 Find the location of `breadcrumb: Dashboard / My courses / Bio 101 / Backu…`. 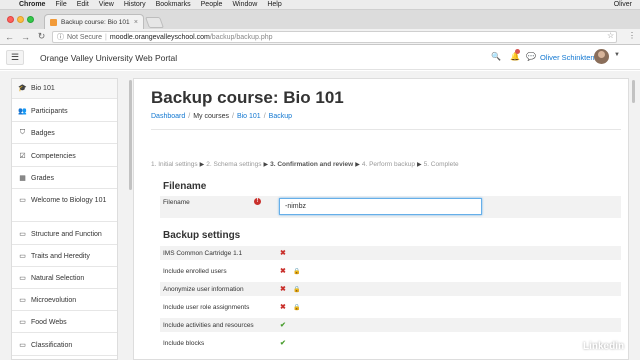

breadcrumb: Dashboard / My courses / Bio 101 / Backu… is located at coordinates (223, 116).